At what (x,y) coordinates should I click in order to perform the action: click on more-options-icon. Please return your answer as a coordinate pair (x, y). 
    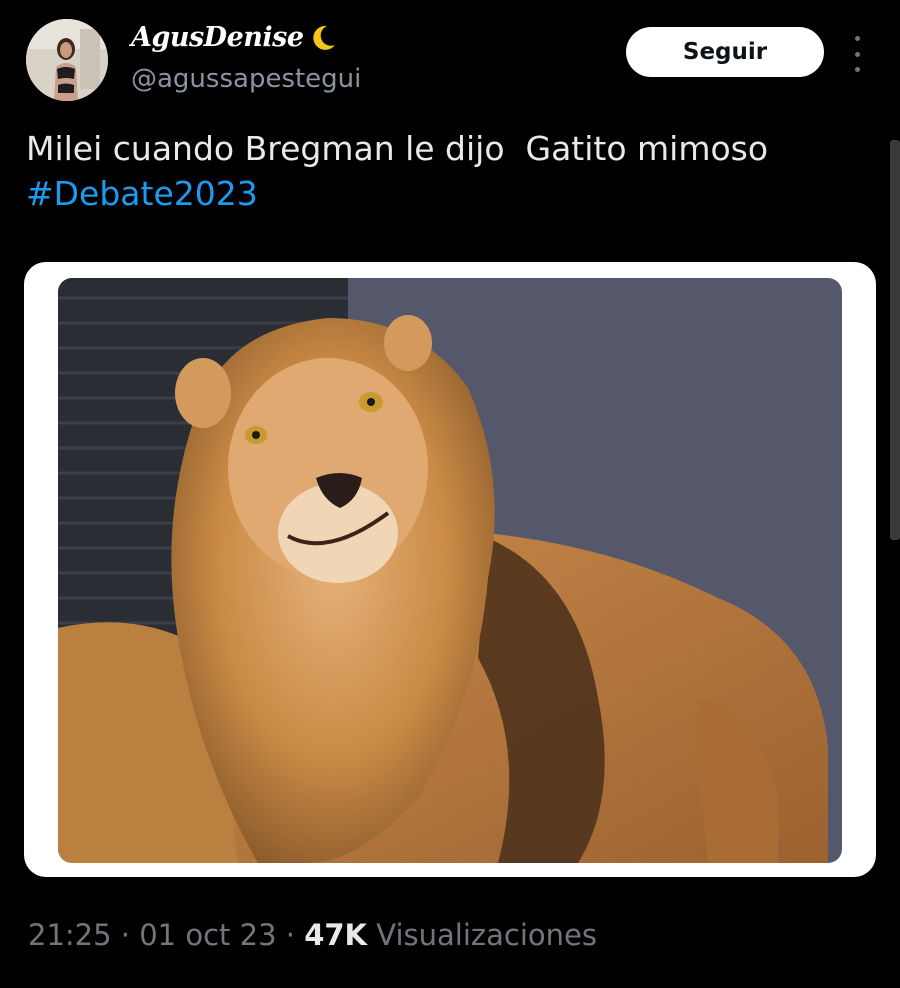
    Looking at the image, I should click on (857, 54).